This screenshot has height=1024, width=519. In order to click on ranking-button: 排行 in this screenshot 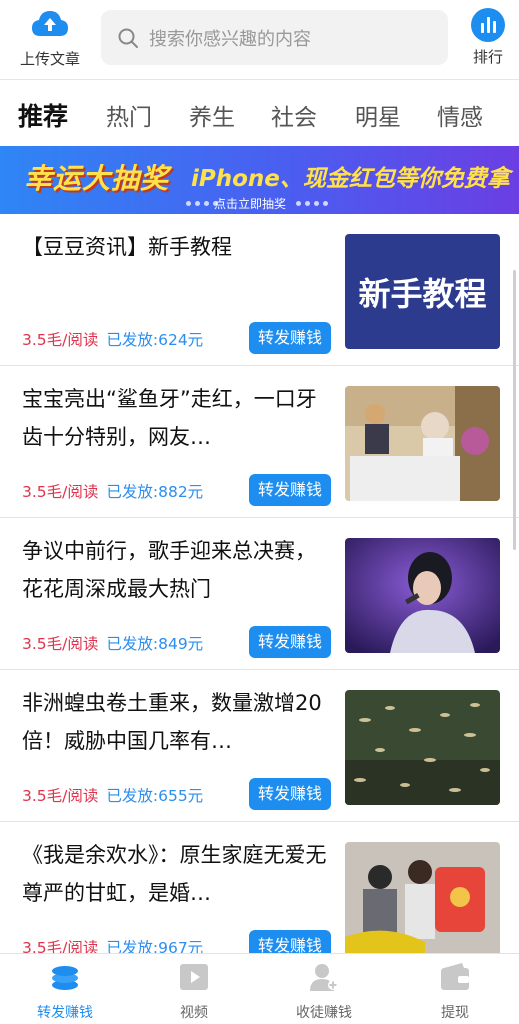, I will do `click(488, 39)`.